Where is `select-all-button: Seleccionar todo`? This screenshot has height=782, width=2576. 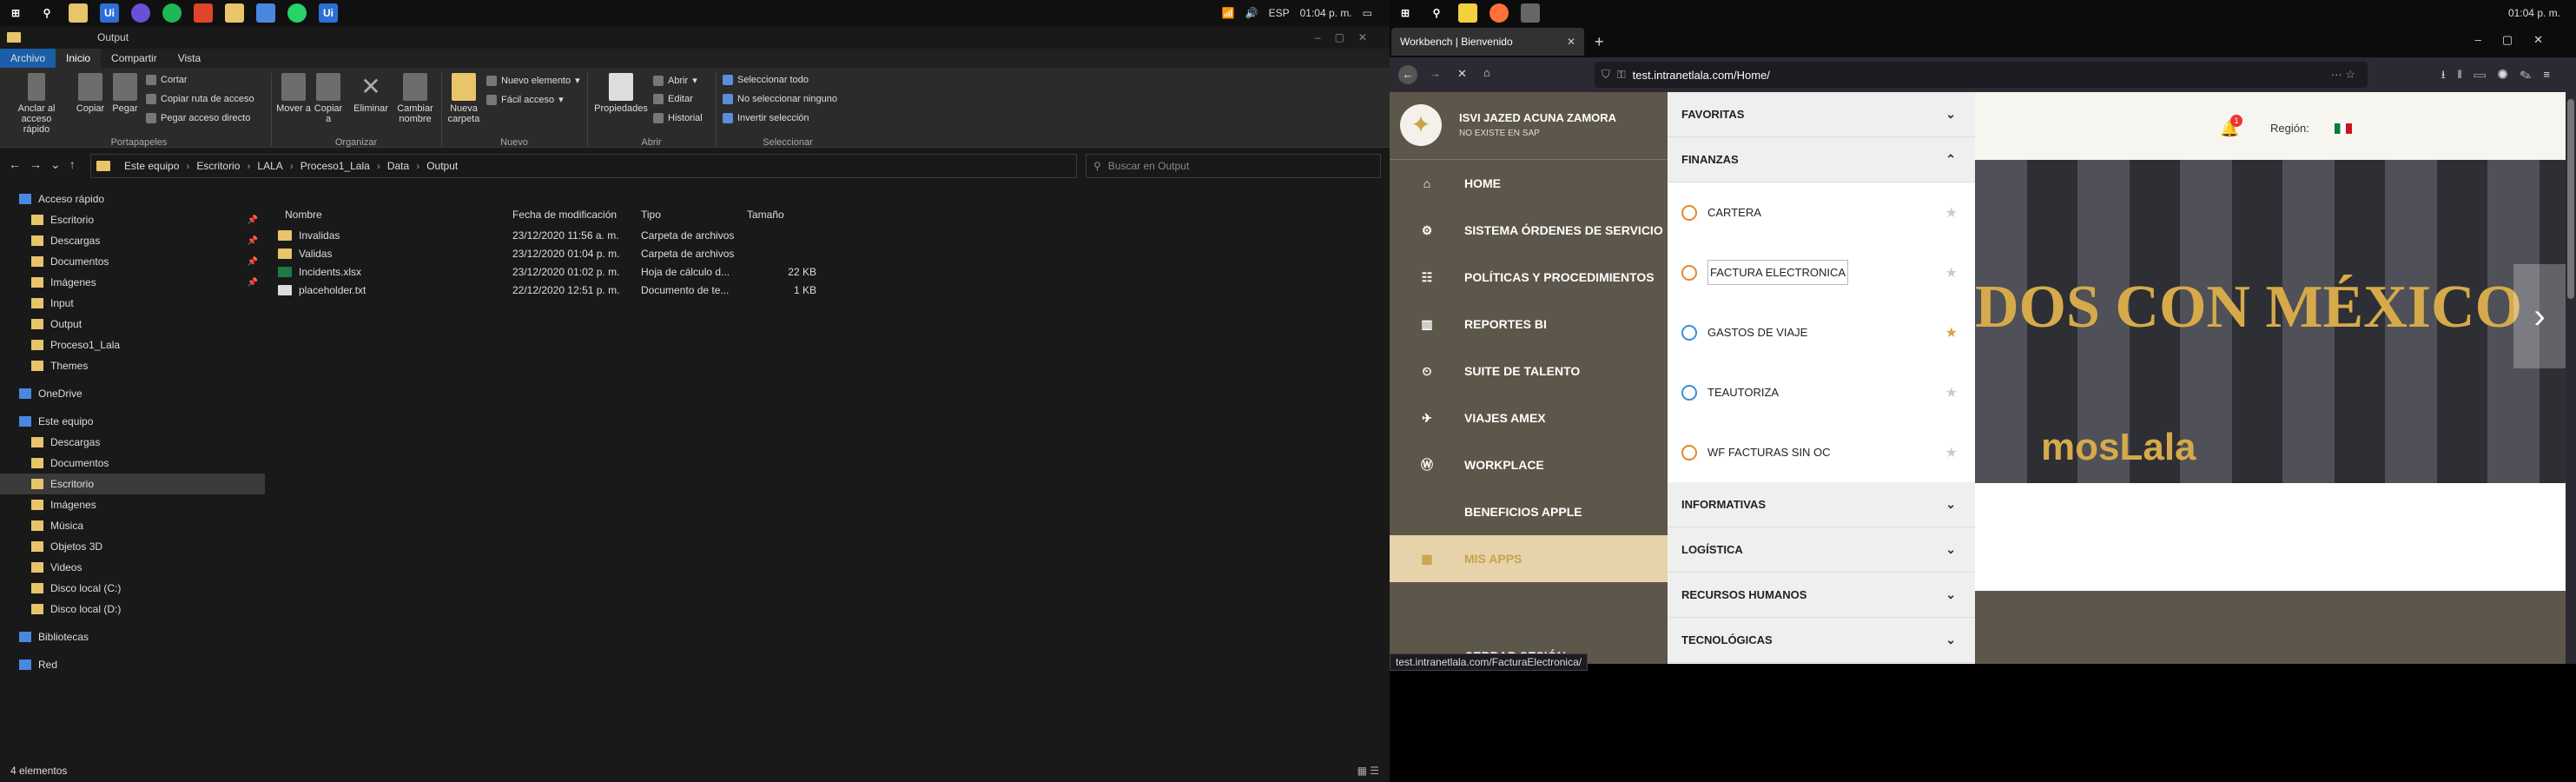
select-all-button: Seleccionar todo is located at coordinates (766, 80).